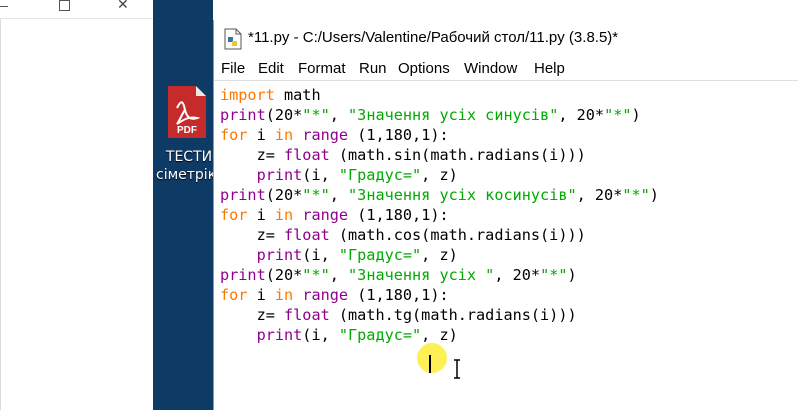  I want to click on desktop-icon-label: ТЕСТИ сіметрік, so click(185, 166).